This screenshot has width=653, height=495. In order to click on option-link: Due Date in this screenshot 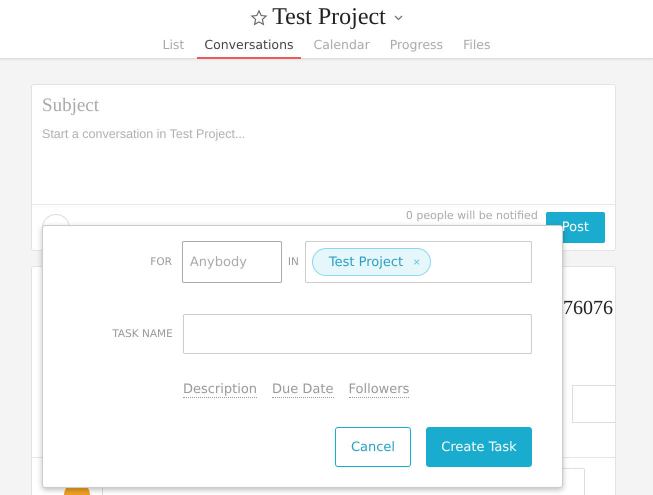, I will do `click(303, 390)`.